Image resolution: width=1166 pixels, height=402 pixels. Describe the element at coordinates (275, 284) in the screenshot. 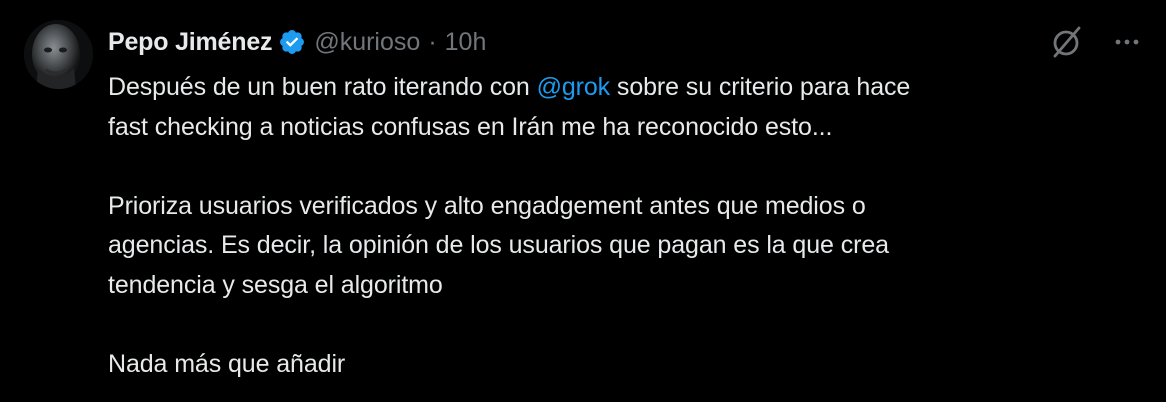

I see `tweet-line: tendencia y sesga el algoritmo` at that location.